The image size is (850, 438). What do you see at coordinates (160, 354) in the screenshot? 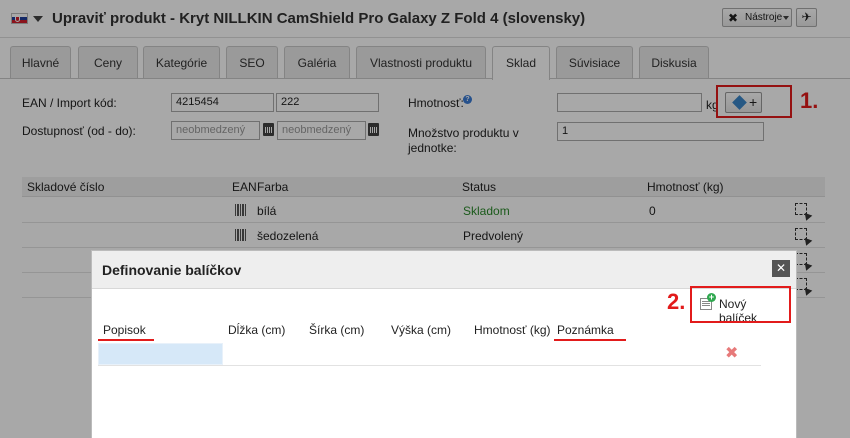
I see `description-cell-editing` at bounding box center [160, 354].